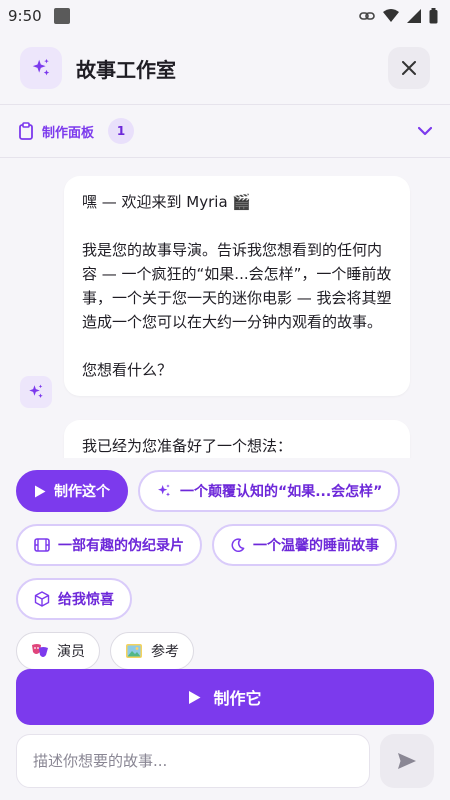  I want to click on make-it-button: 制作它, so click(225, 697).